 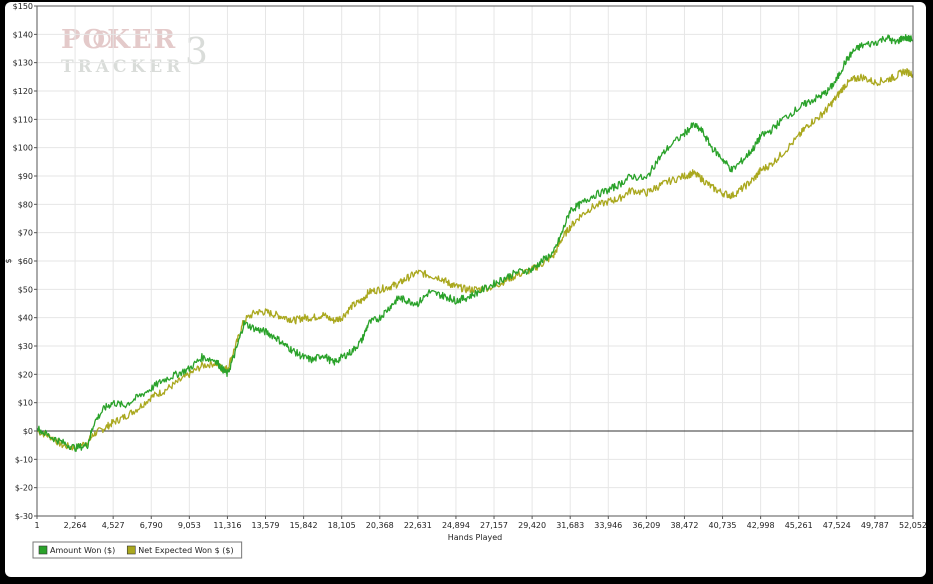 What do you see at coordinates (304, 525) in the screenshot?
I see `x-tick-label-7: 15,842` at bounding box center [304, 525].